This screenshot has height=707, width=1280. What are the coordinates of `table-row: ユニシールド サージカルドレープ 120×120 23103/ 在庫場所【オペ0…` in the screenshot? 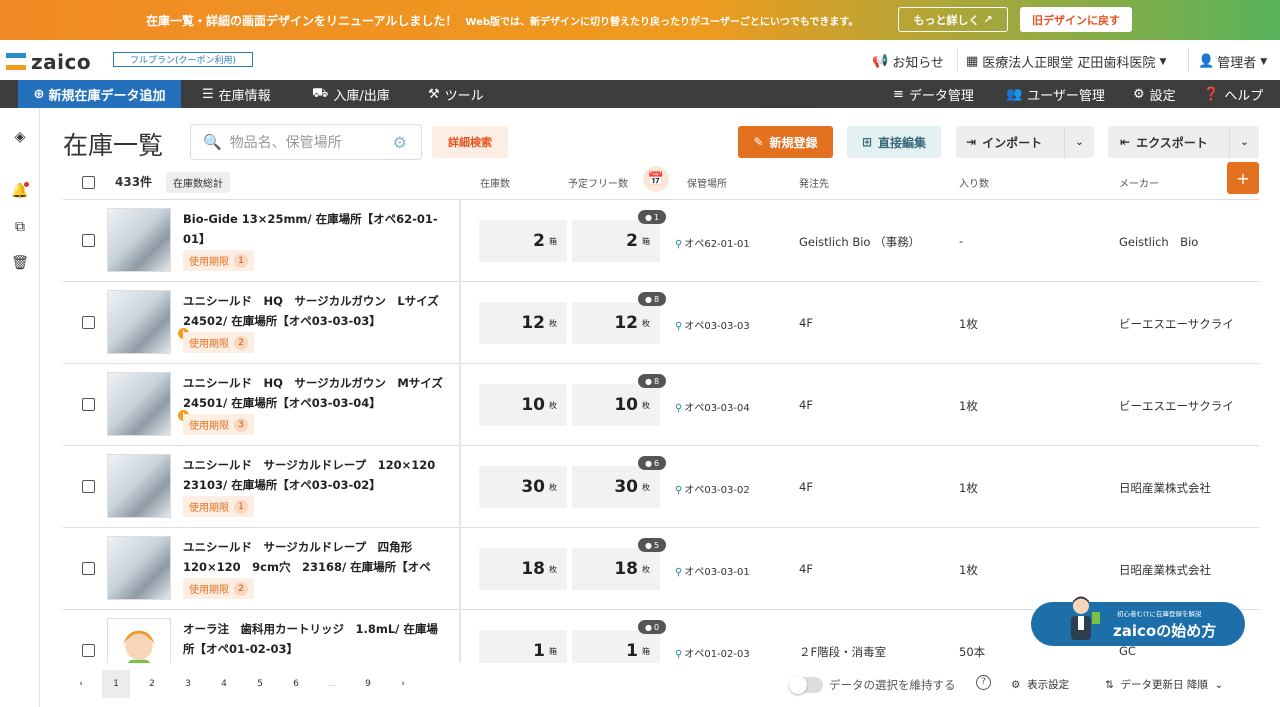 It's located at (661, 487).